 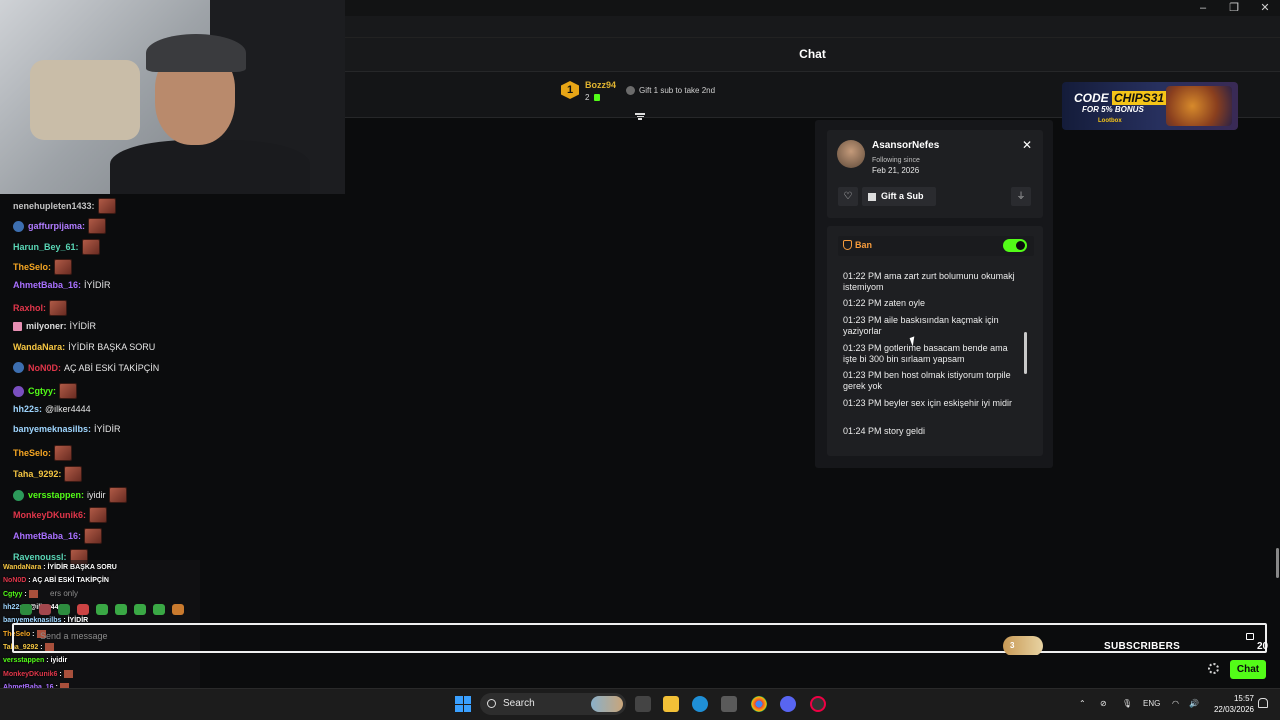 I want to click on chat-text: iyidir, so click(x=96, y=495).